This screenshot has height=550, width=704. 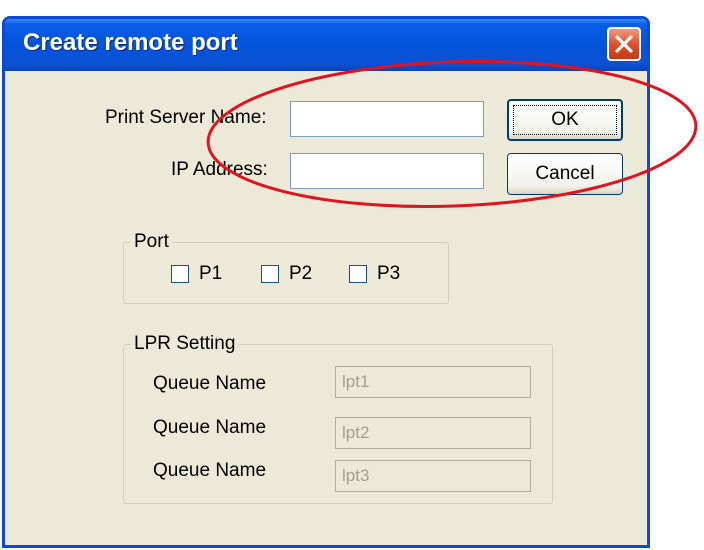 I want to click on queue-name-field-2: lpt2, so click(x=433, y=433).